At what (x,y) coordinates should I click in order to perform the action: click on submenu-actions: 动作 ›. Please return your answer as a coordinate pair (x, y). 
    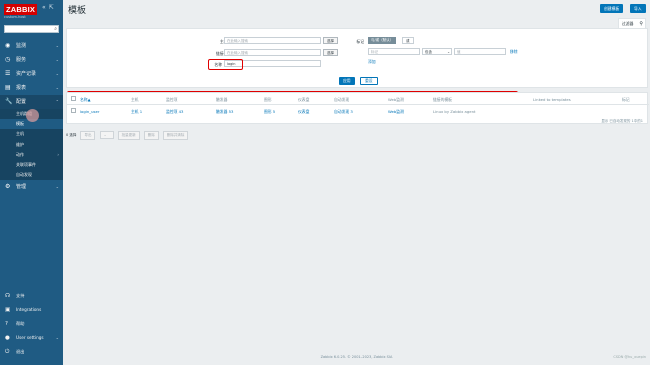
    Looking at the image, I should click on (31, 155).